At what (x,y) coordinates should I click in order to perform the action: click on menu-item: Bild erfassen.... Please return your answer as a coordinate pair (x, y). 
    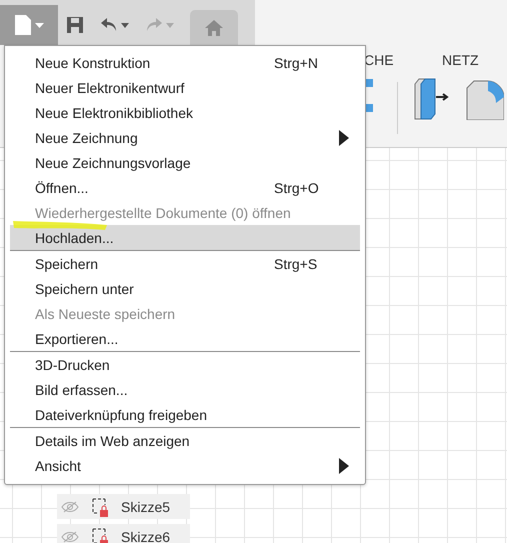
    Looking at the image, I should click on (185, 389).